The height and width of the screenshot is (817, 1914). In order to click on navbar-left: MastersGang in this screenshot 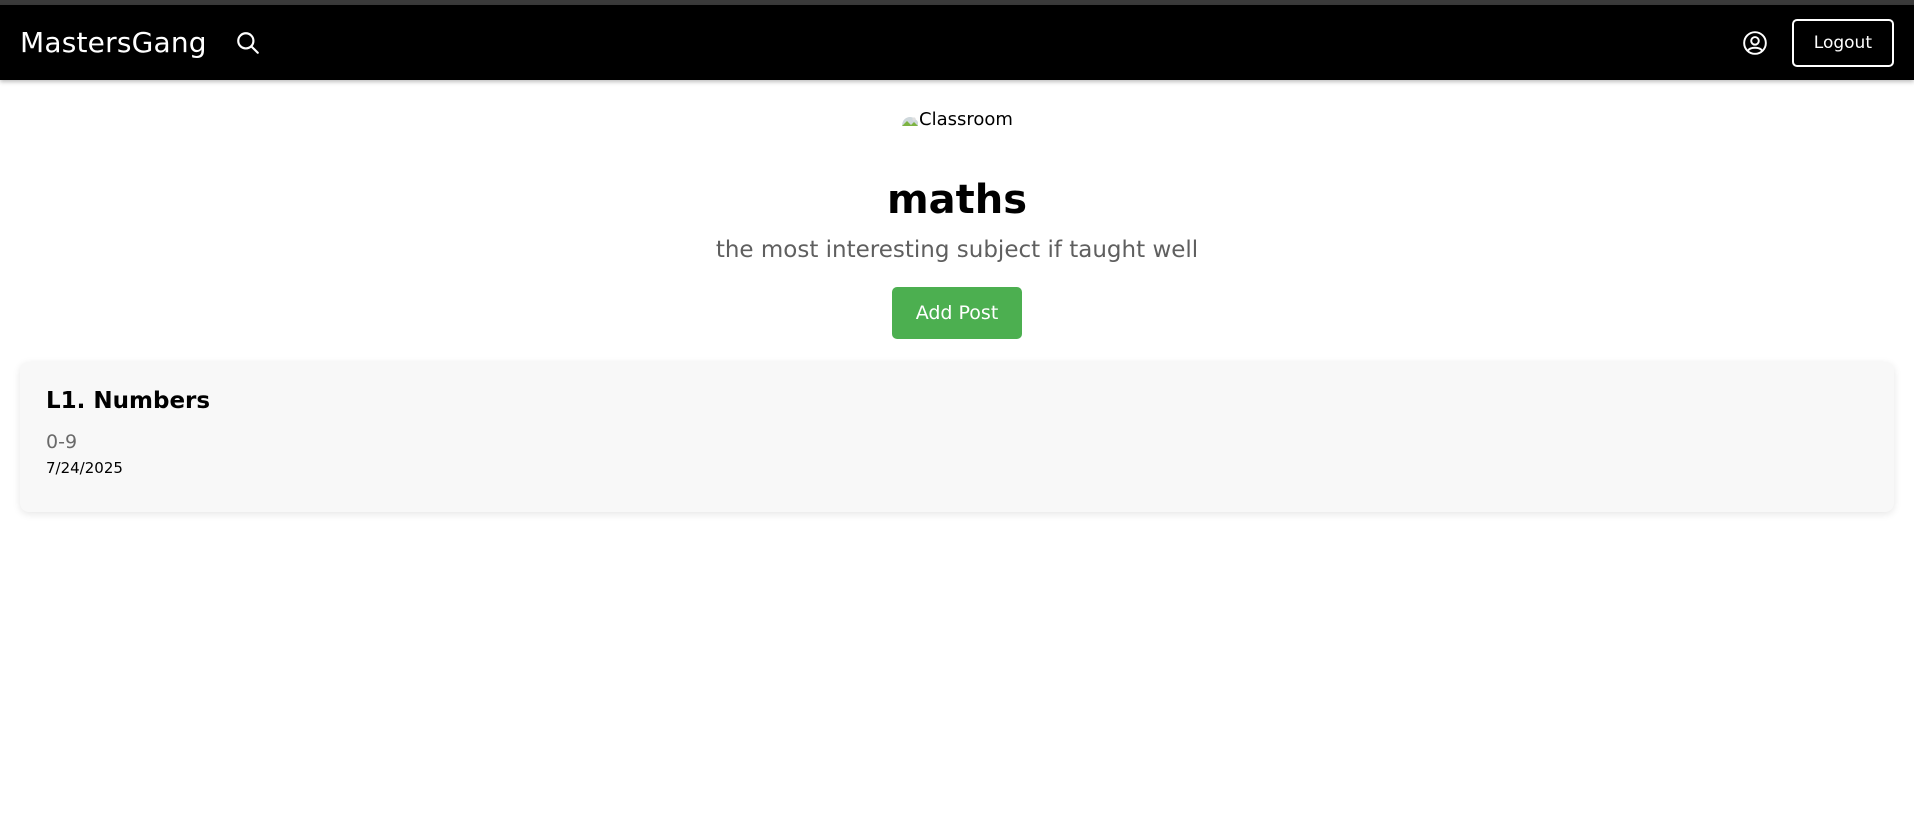, I will do `click(141, 42)`.